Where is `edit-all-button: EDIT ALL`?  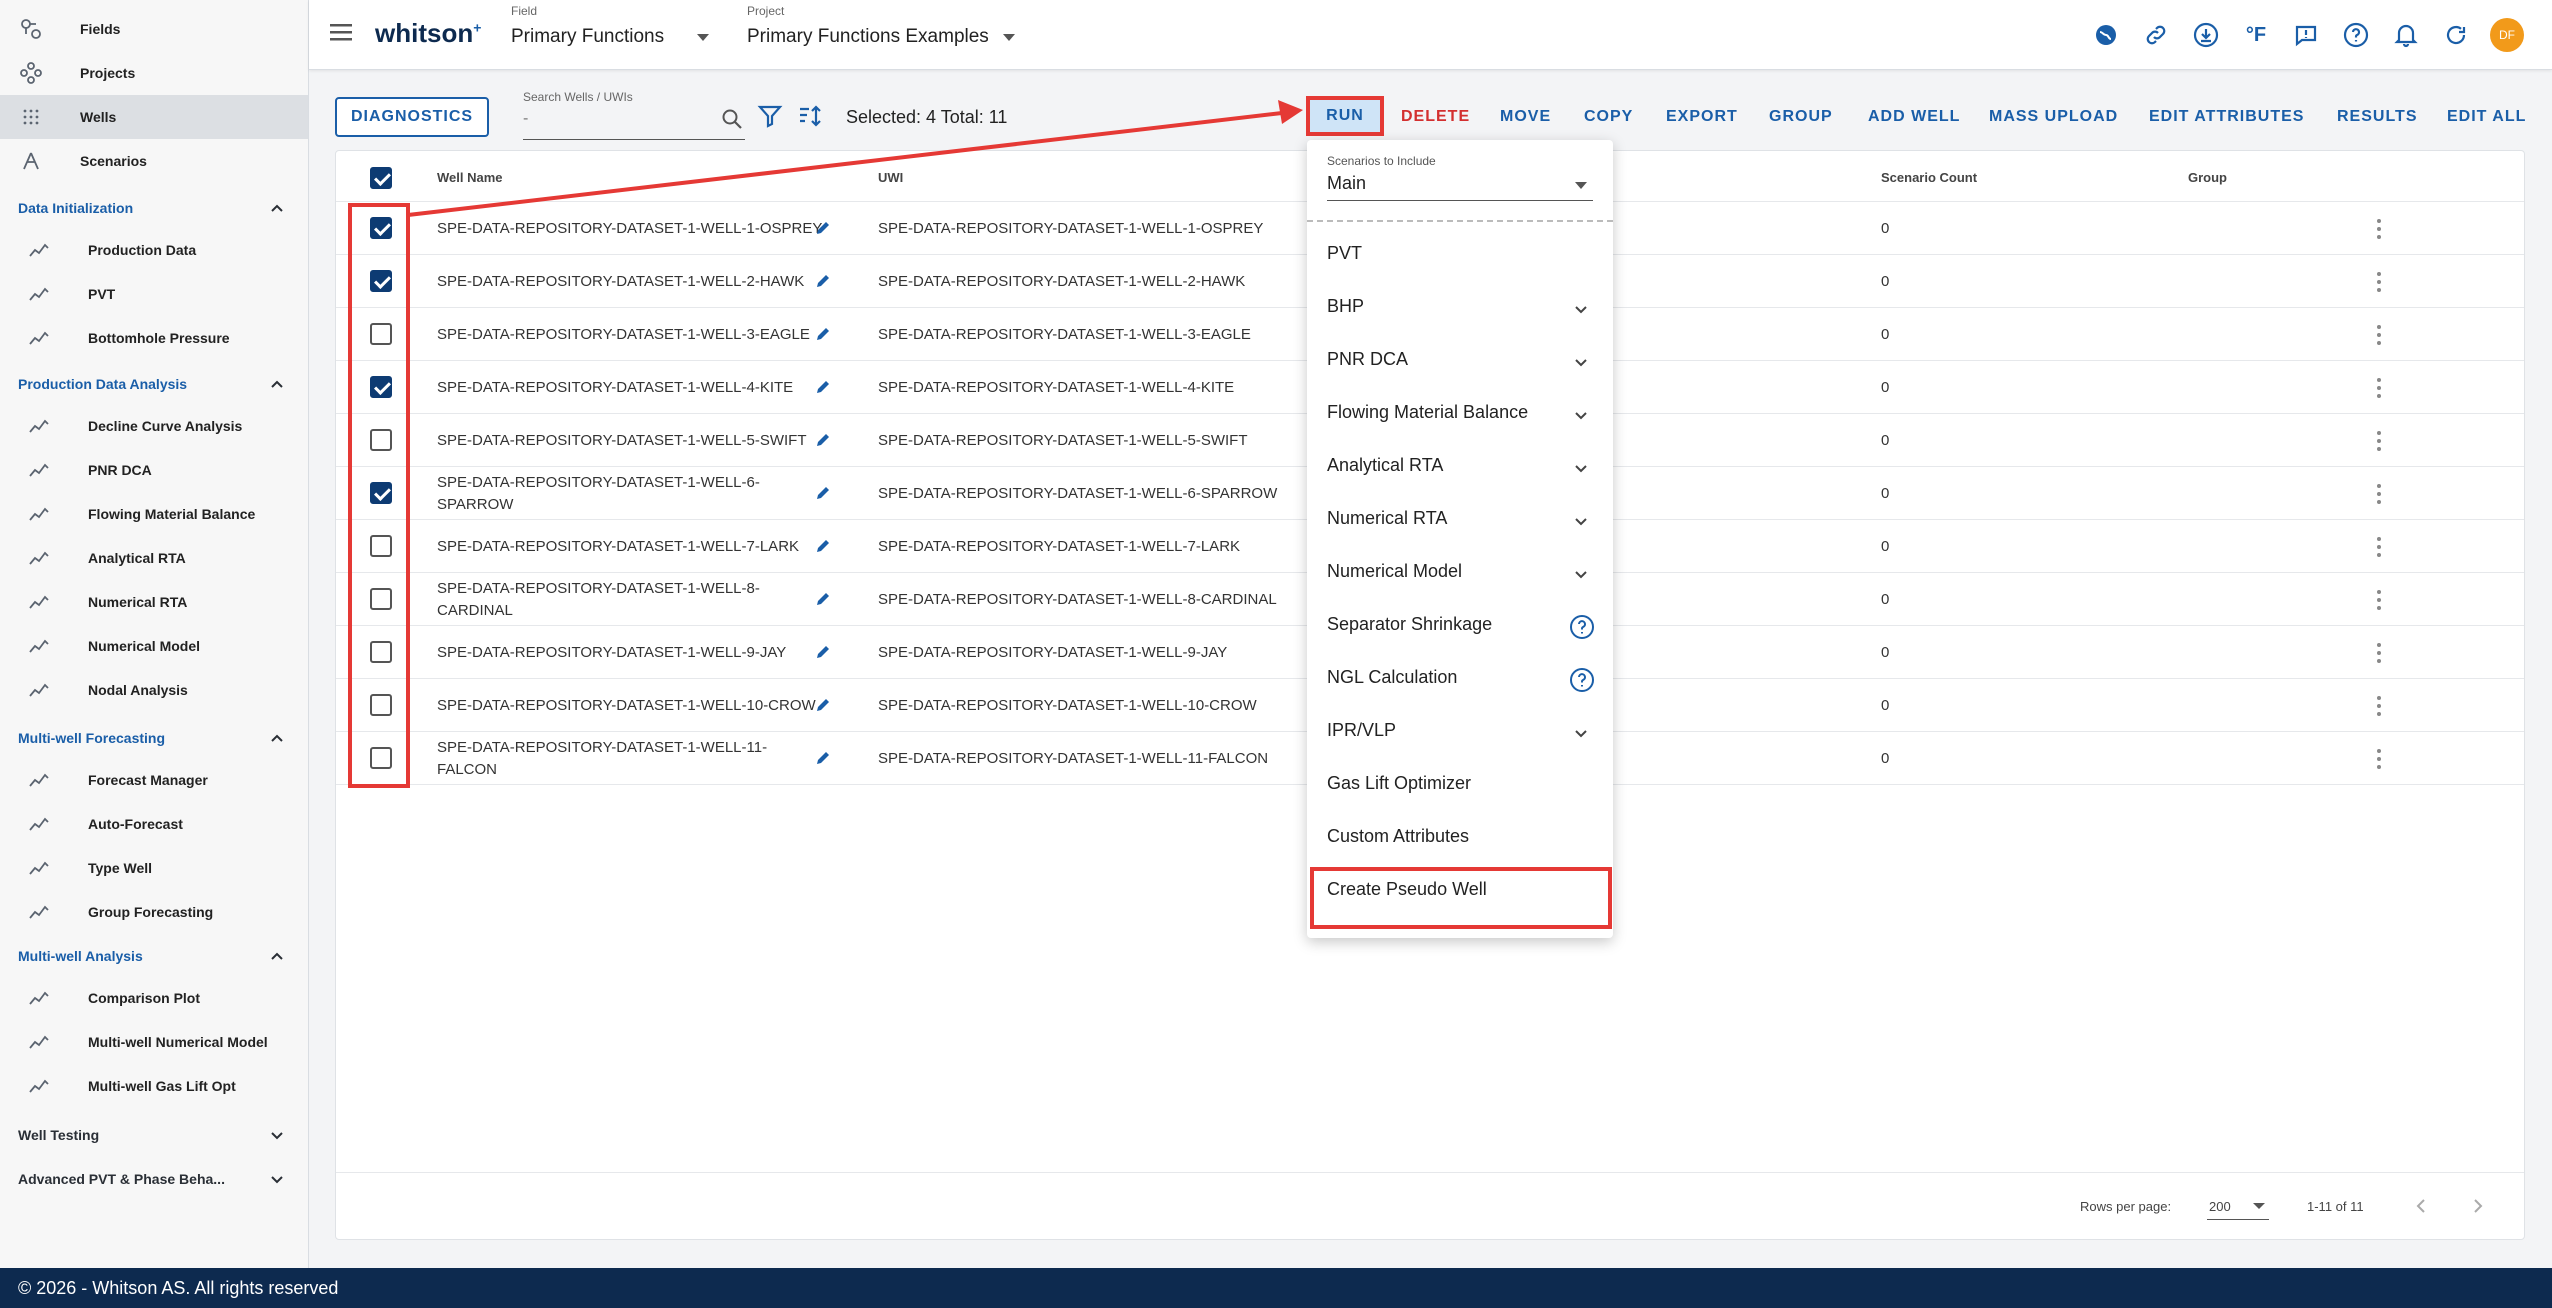 edit-all-button: EDIT ALL is located at coordinates (2486, 117).